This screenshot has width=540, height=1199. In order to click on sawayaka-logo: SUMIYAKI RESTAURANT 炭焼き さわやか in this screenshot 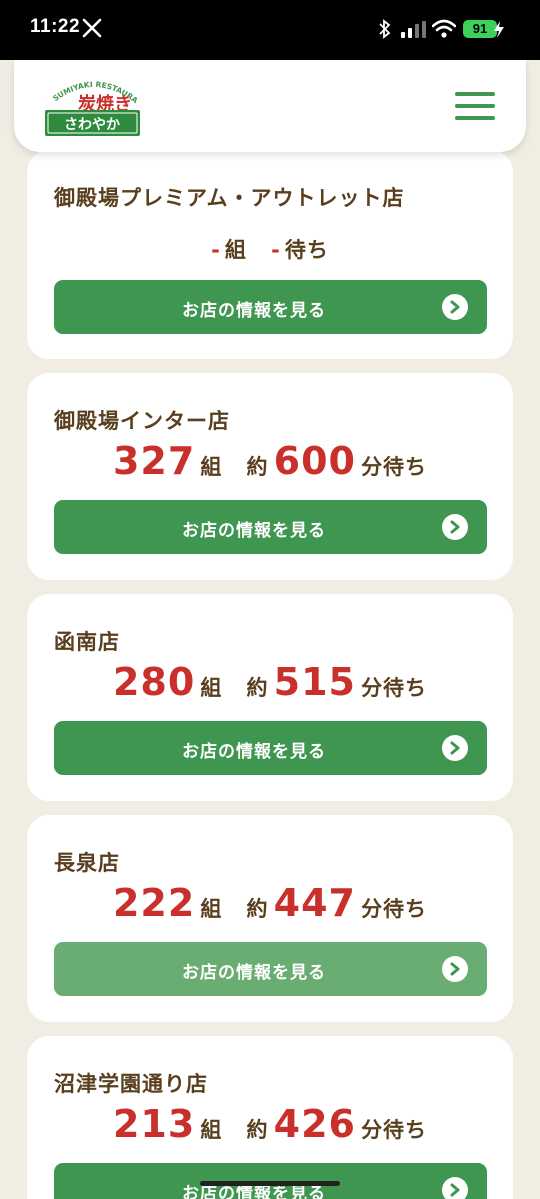, I will do `click(94, 106)`.